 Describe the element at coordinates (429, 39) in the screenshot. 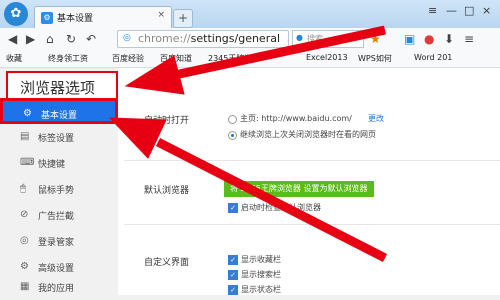

I see `app-icon: ●` at that location.